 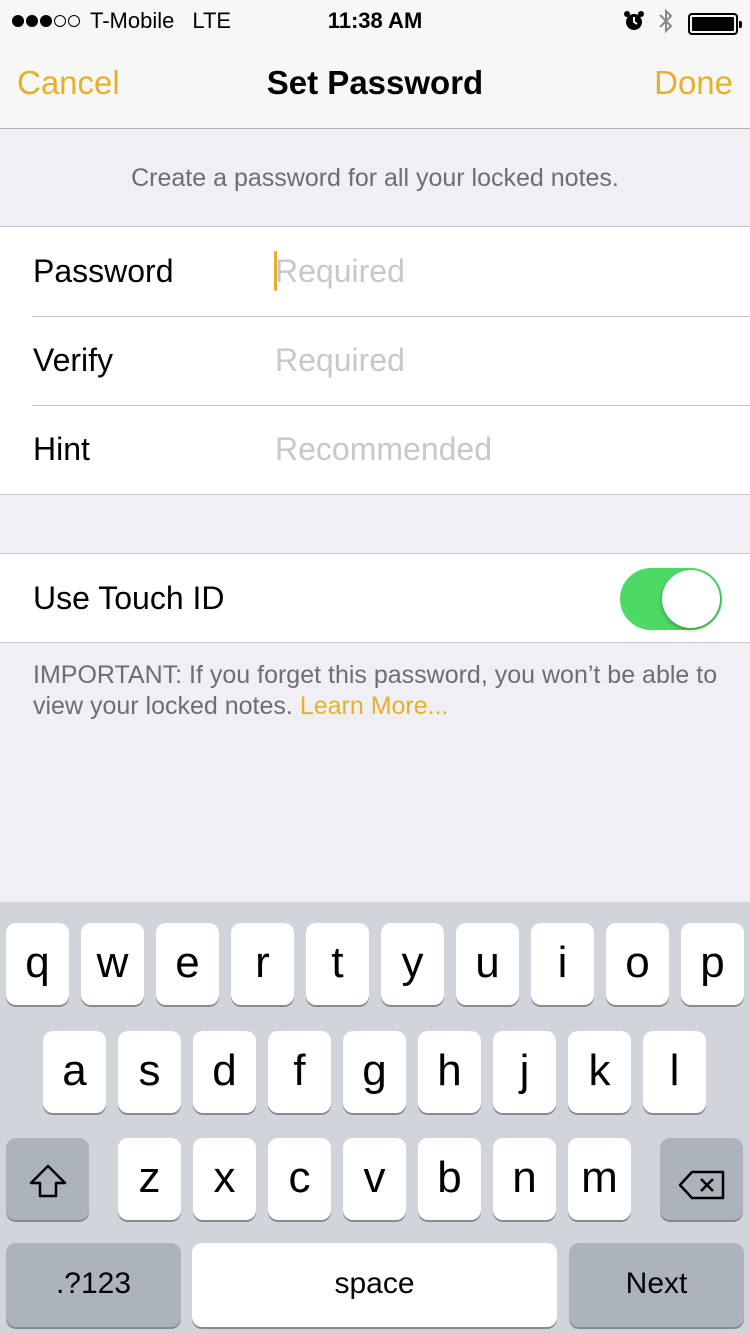 What do you see at coordinates (562, 964) in the screenshot?
I see `key-i: i` at bounding box center [562, 964].